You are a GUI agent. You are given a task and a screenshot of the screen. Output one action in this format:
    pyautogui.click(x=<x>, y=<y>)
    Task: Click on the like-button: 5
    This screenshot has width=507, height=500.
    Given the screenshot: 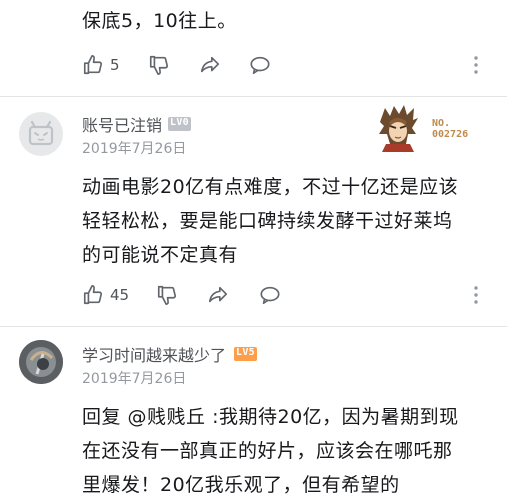 What is the action you would take?
    pyautogui.click(x=101, y=65)
    